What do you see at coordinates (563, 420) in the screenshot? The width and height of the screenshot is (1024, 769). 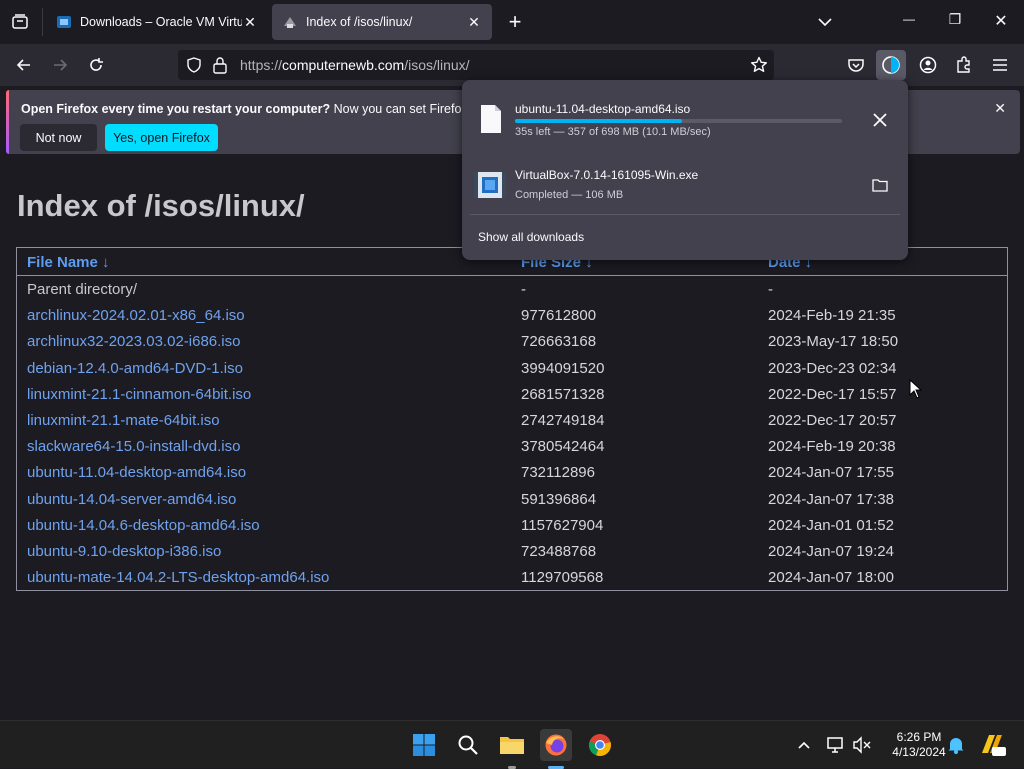 I see `file-size: 2742749184` at bounding box center [563, 420].